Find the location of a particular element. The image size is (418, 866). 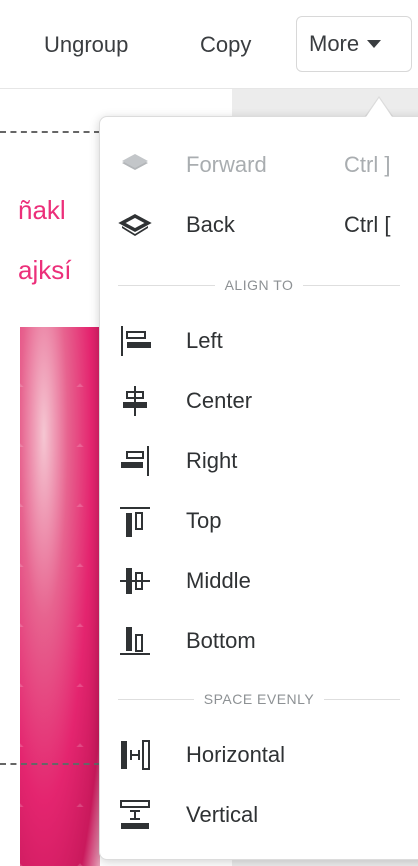

menu-item-align-bottom: Bottom is located at coordinates (259, 641).